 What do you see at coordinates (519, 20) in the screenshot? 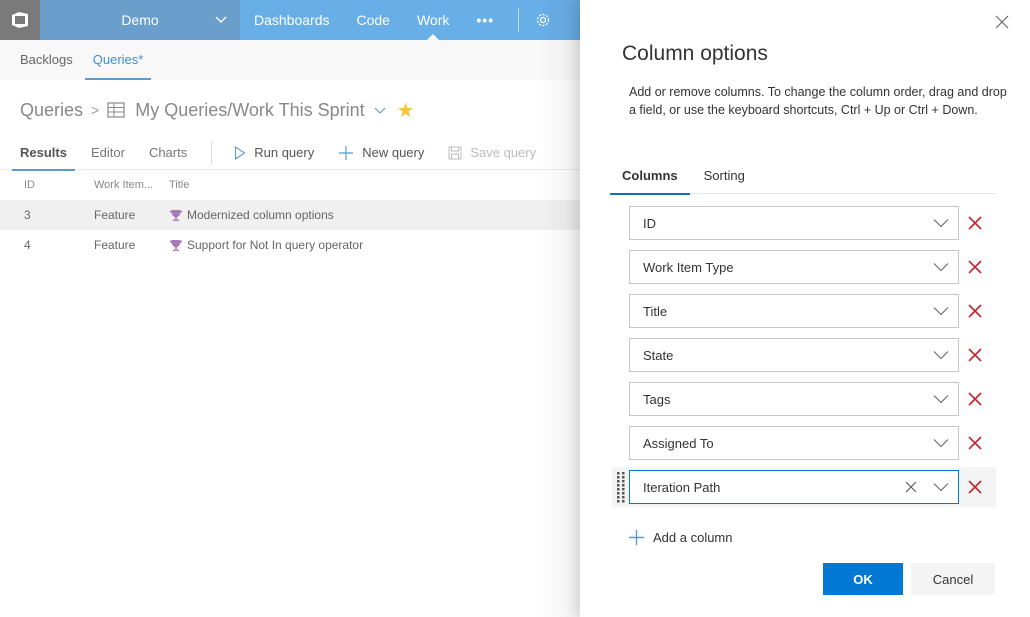
I see `nav-divider` at bounding box center [519, 20].